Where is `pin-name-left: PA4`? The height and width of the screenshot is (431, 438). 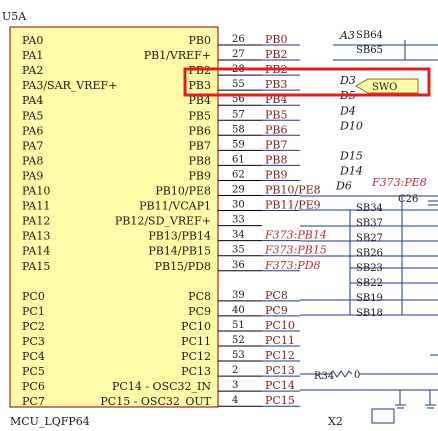
pin-name-left: PA4 is located at coordinates (32, 100).